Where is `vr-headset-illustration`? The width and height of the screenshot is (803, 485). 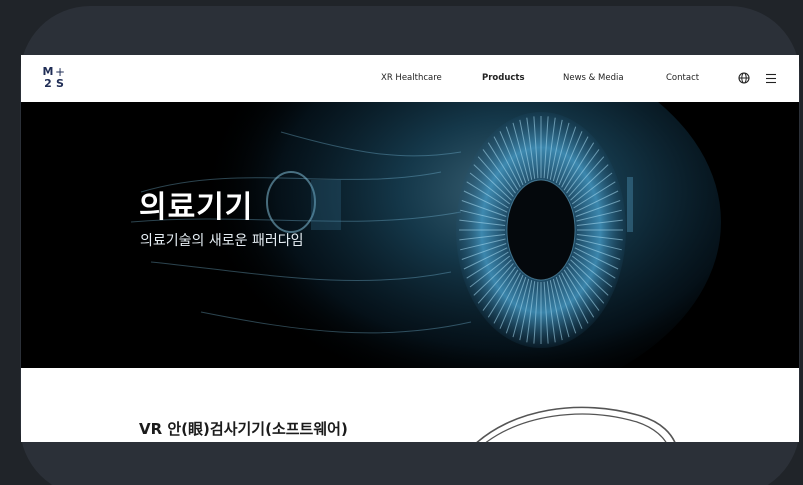 vr-headset-illustration is located at coordinates (576, 424).